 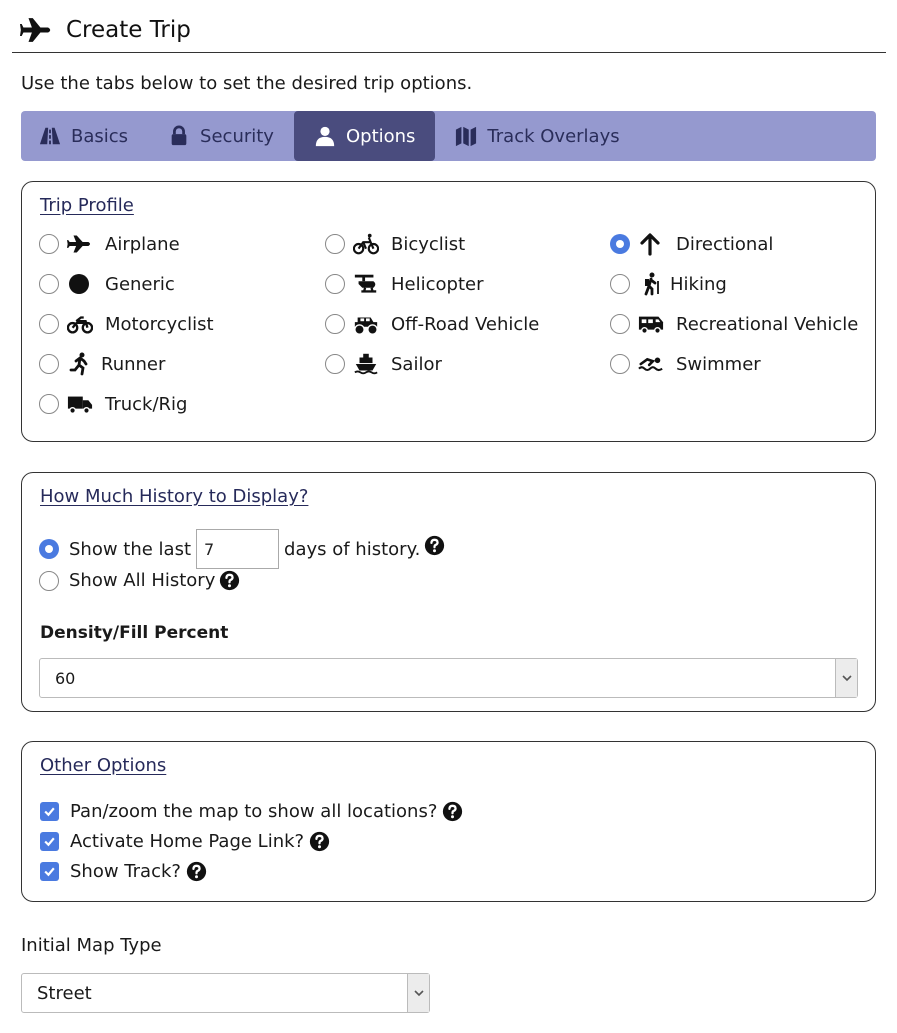 I want to click on density-label: Density/Fill Percent, so click(x=134, y=633).